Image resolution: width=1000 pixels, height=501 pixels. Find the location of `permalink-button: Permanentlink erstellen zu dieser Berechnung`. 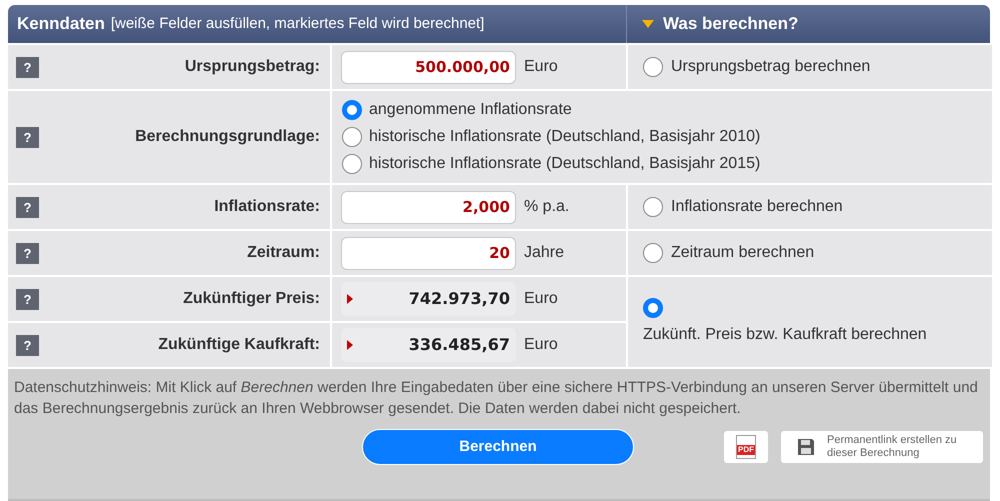

permalink-button: Permanentlink erstellen zu dieser Berechnung is located at coordinates (882, 447).